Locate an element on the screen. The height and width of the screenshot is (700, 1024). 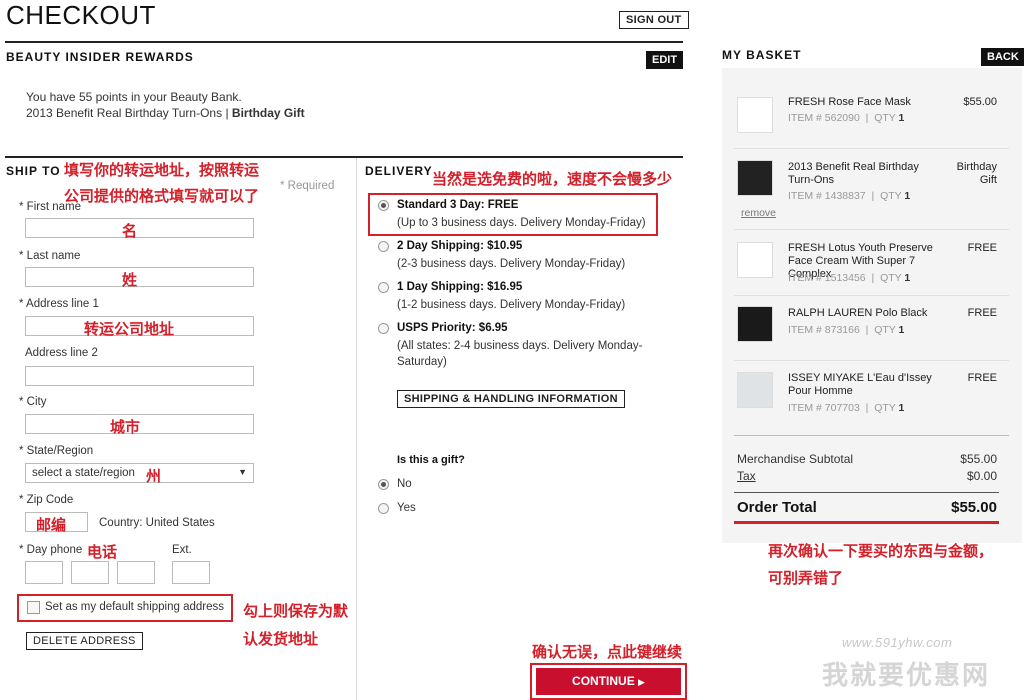
gift-text-label: 2013 Benefit Real Birthday Turn-Ons | is located at coordinates (127, 113).